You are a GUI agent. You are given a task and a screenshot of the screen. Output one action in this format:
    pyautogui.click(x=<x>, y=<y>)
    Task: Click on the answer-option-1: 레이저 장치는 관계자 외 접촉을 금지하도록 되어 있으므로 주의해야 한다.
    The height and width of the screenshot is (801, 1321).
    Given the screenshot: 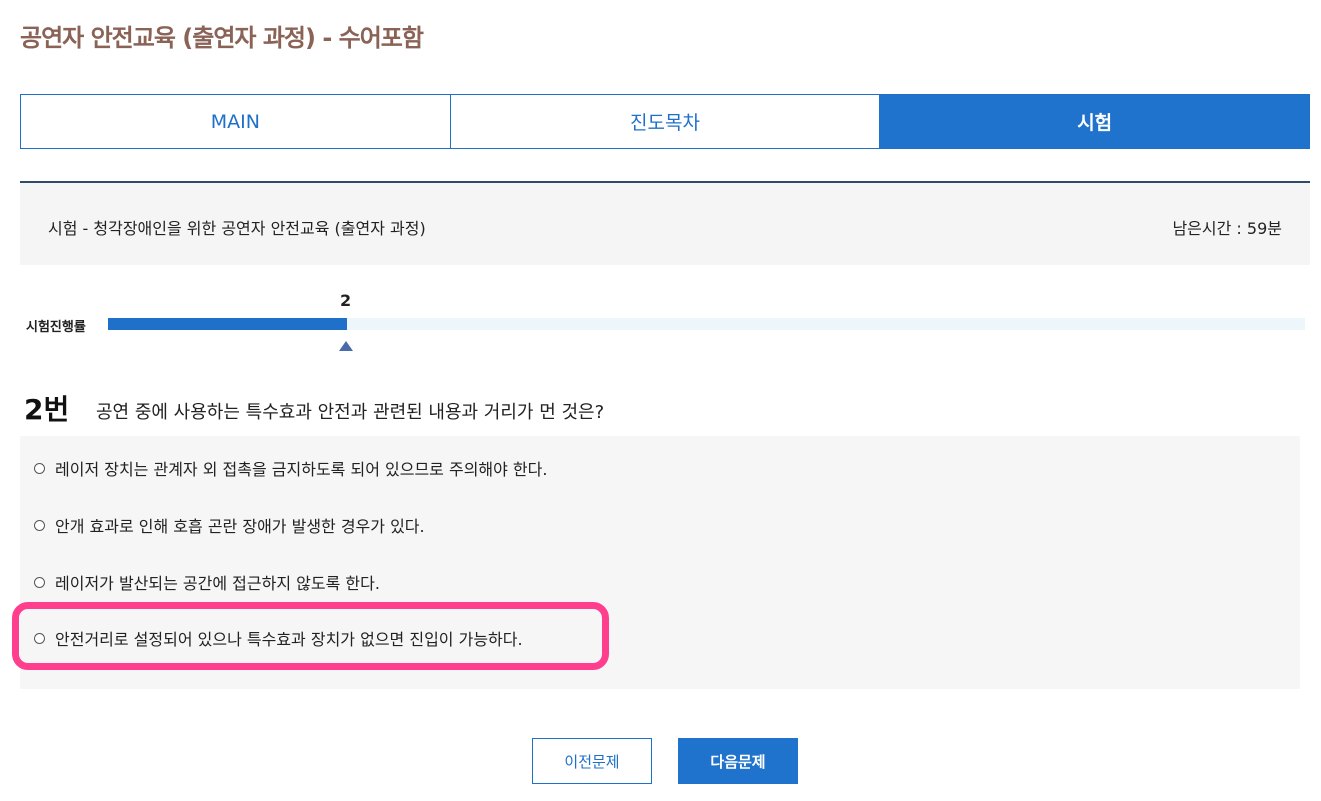 What is the action you would take?
    pyautogui.click(x=290, y=468)
    